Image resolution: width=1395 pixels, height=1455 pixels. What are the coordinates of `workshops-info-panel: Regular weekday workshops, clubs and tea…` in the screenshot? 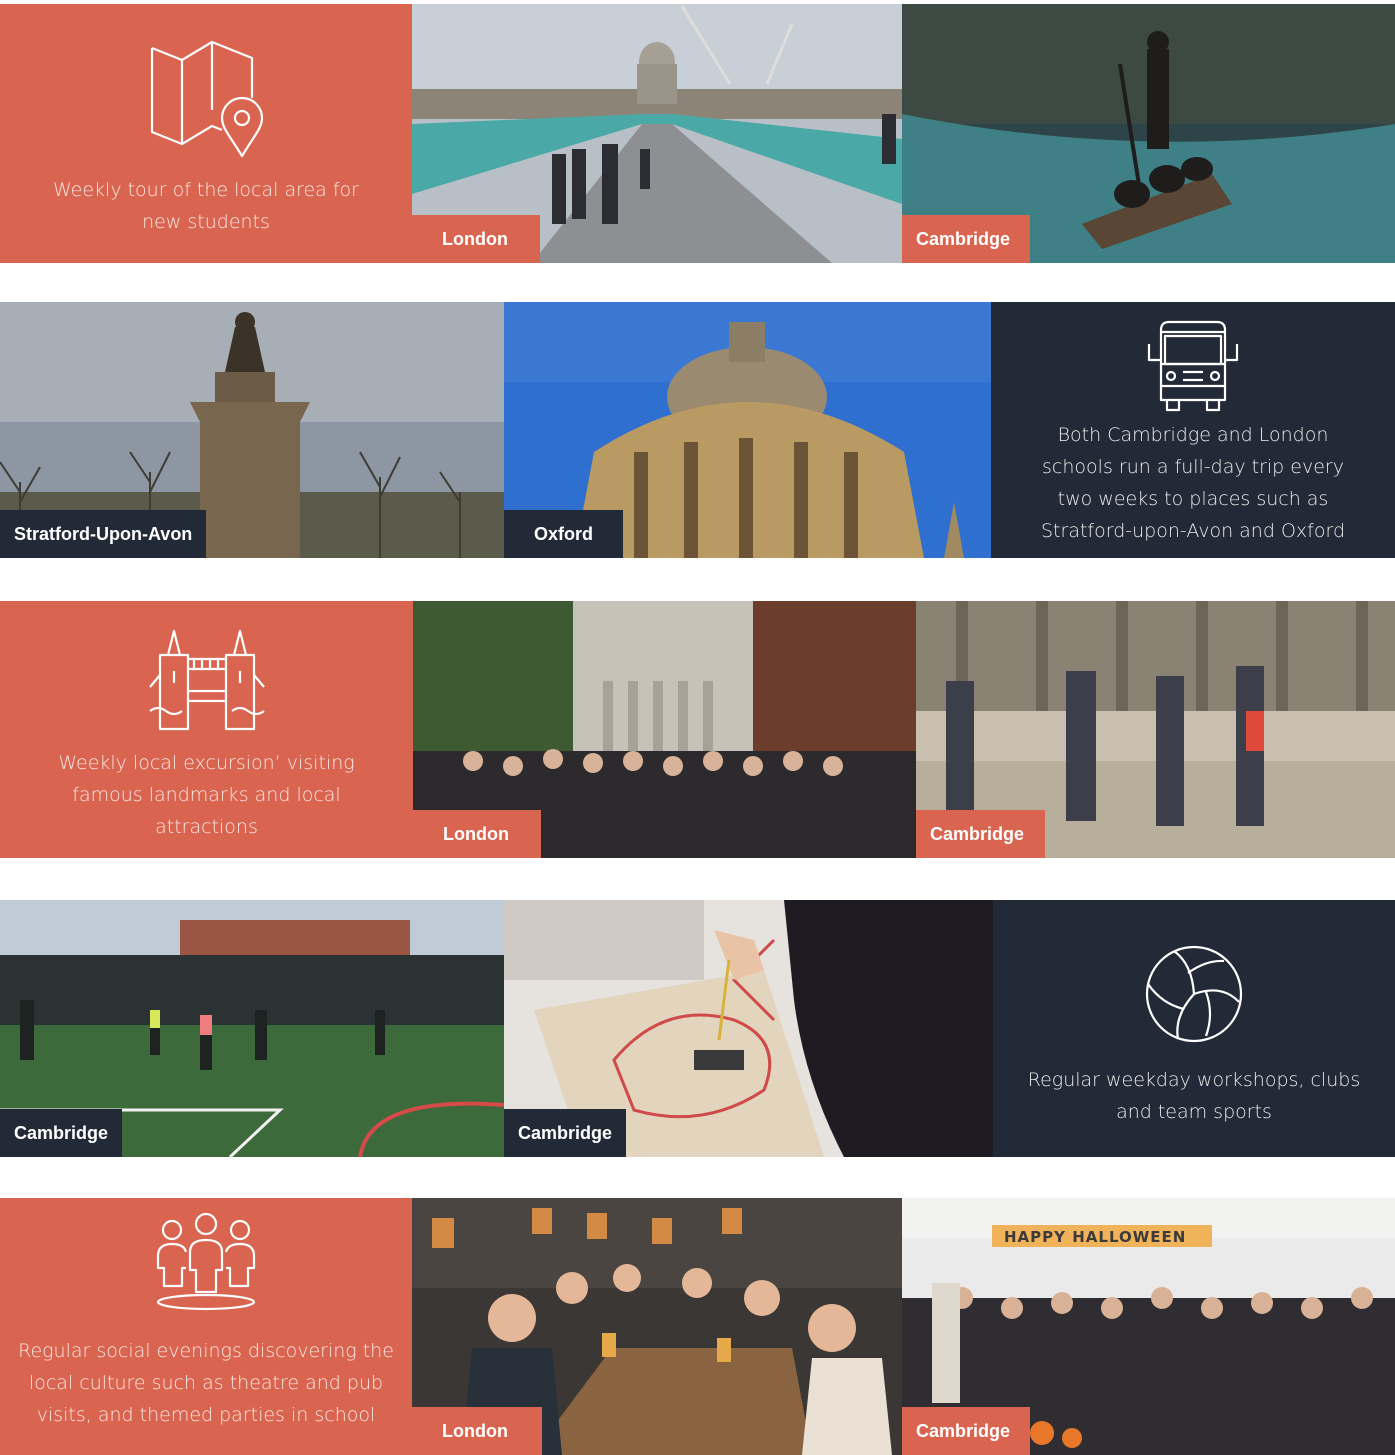 It's located at (1194, 1028).